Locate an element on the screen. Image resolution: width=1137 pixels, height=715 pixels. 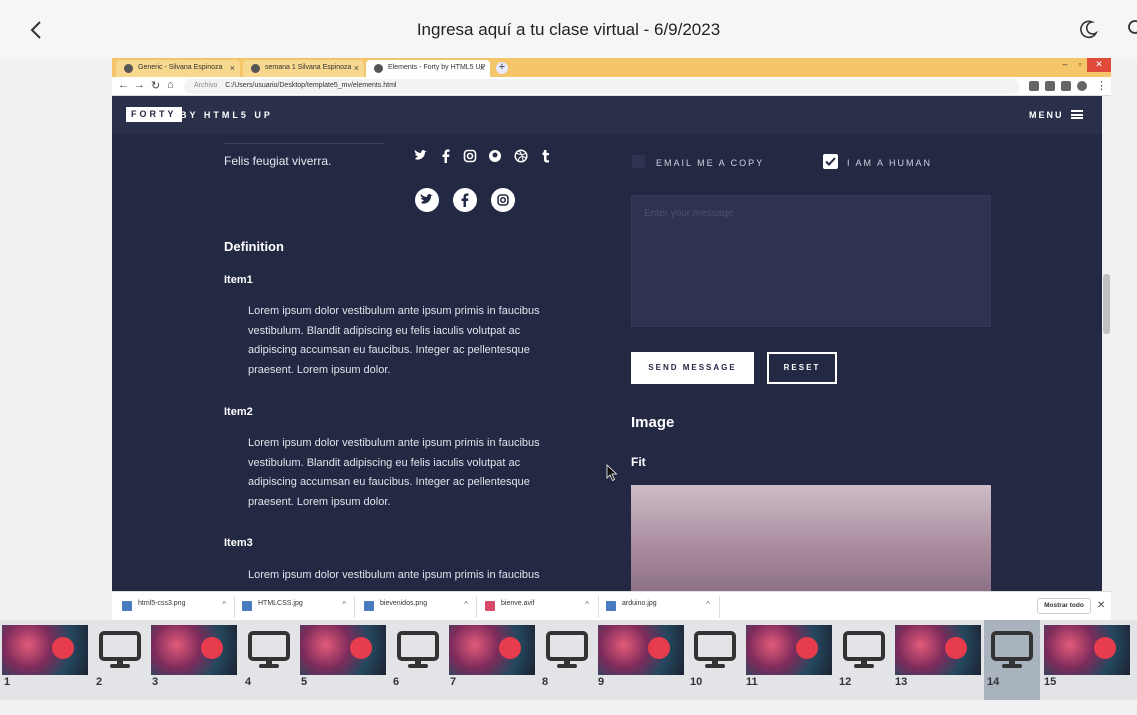
moon-icon is located at coordinates (1089, 29).